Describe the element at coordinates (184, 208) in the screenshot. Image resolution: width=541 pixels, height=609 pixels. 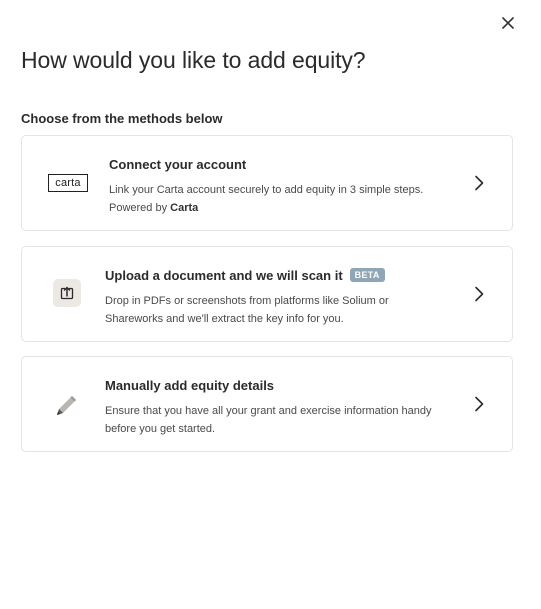
I see `powered-by-brand: Carta` at that location.